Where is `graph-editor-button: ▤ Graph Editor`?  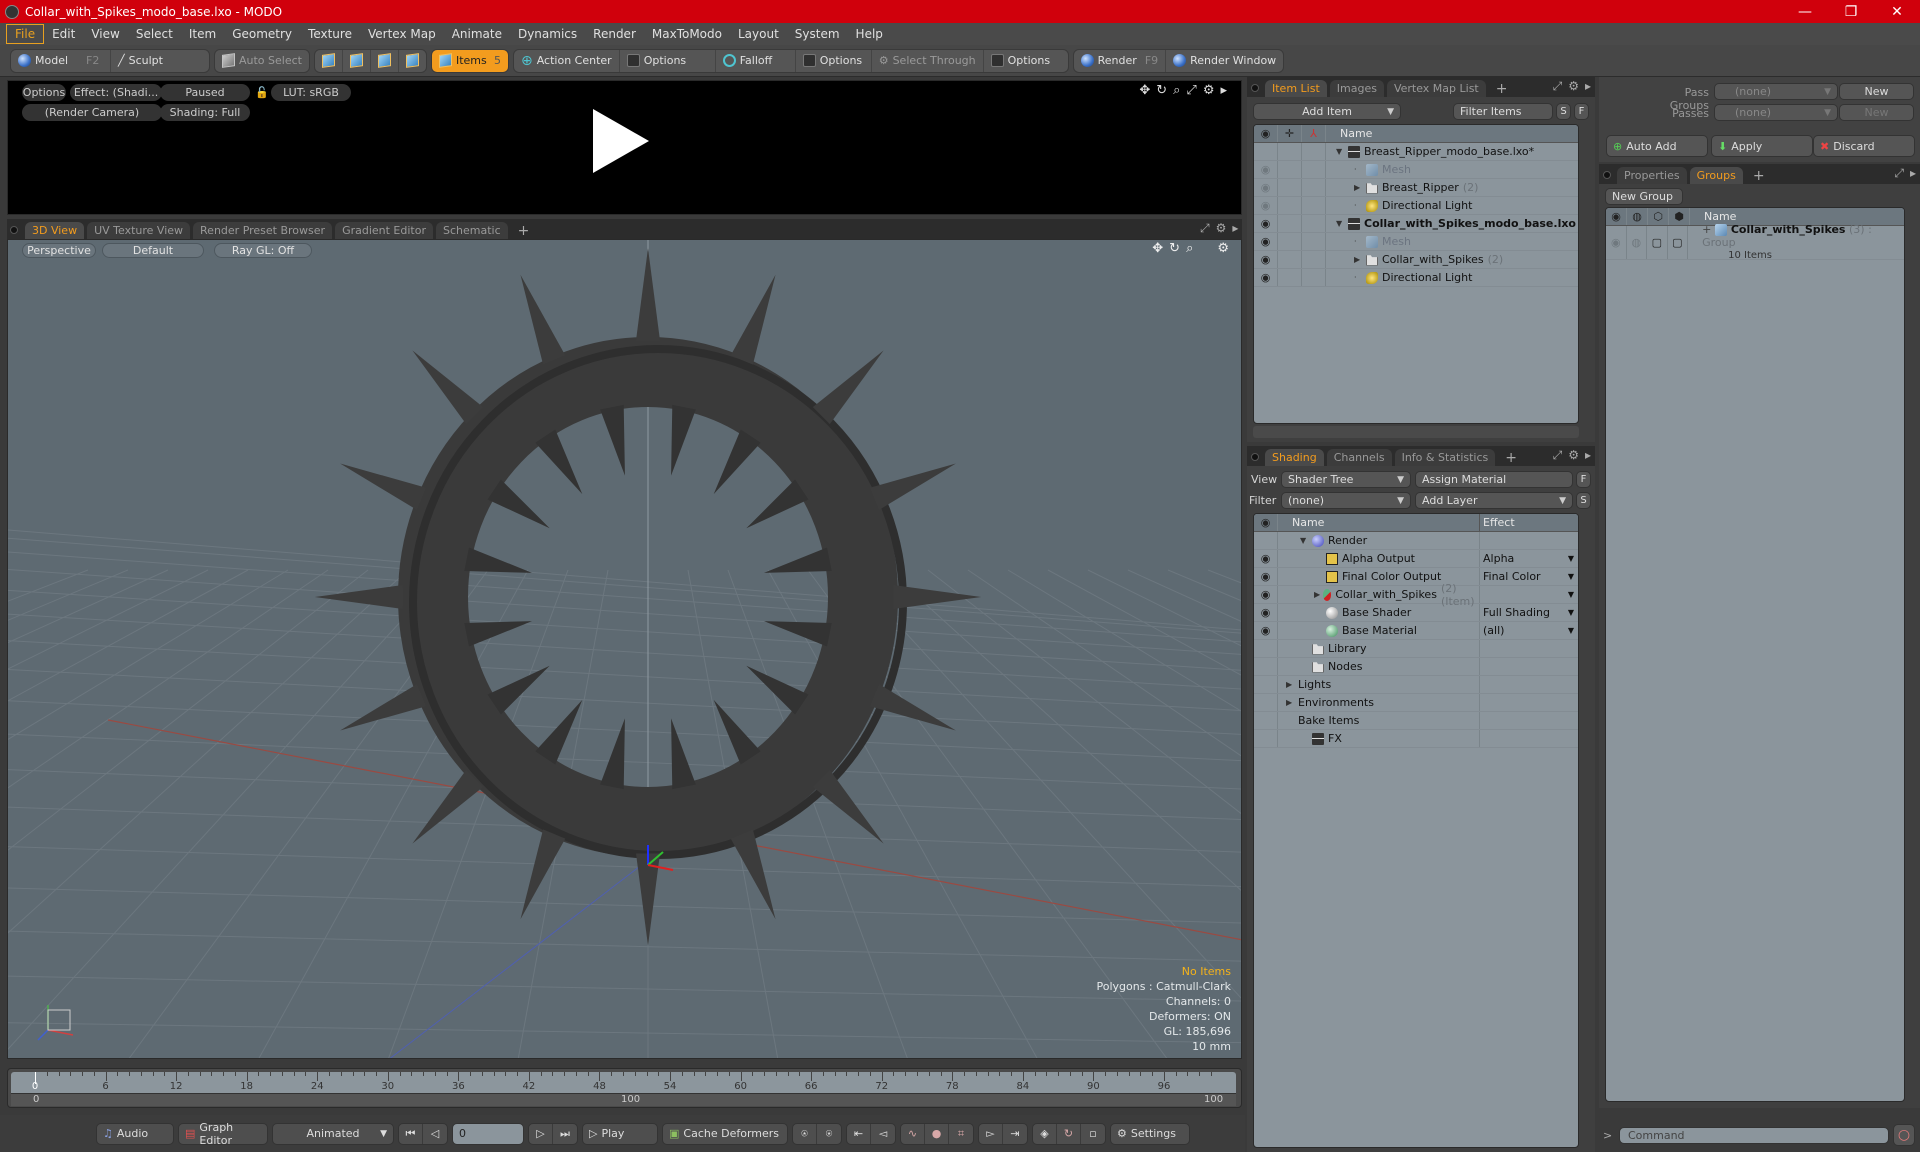
graph-editor-button: ▤ Graph Editor is located at coordinates (223, 1134).